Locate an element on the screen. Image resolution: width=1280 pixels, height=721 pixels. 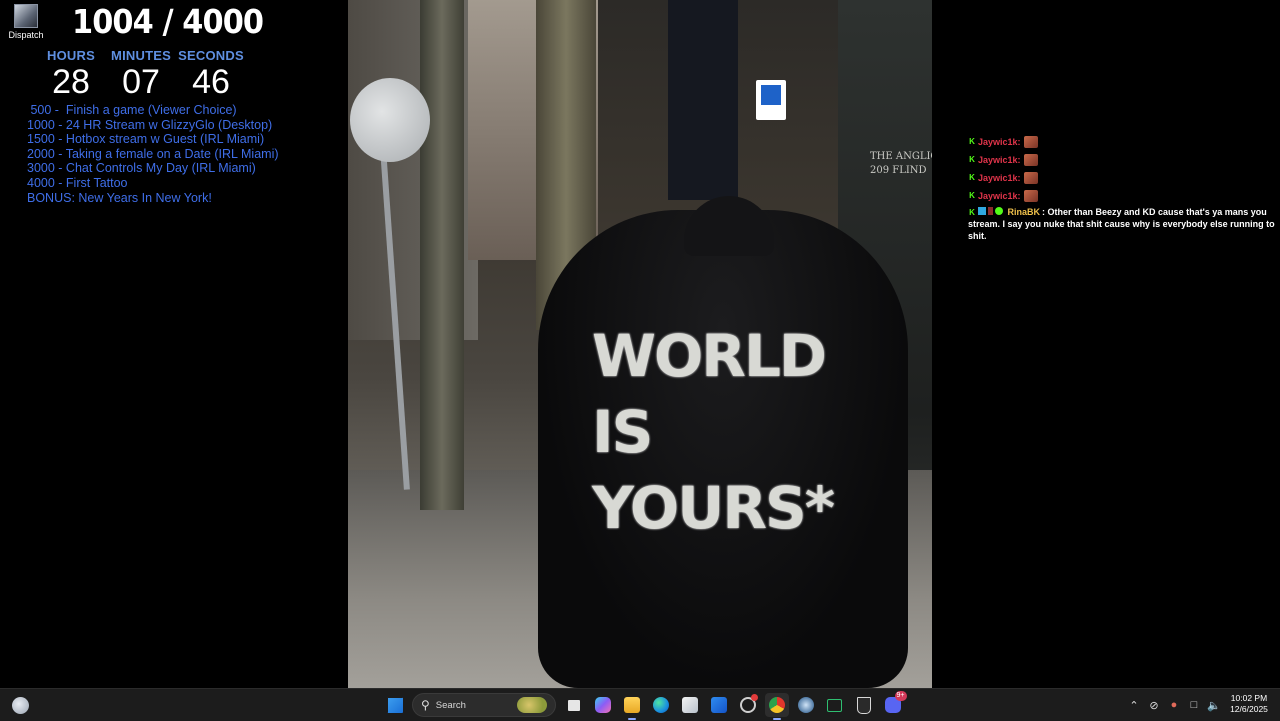
timer-seconds-label: SECONDS is located at coordinates (211, 55).